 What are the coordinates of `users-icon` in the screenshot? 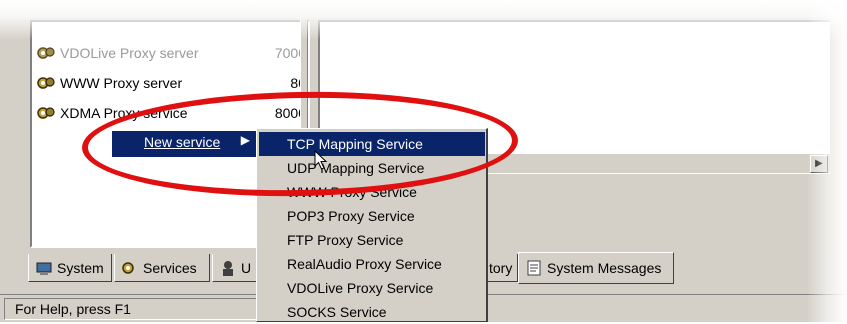 It's located at (228, 268).